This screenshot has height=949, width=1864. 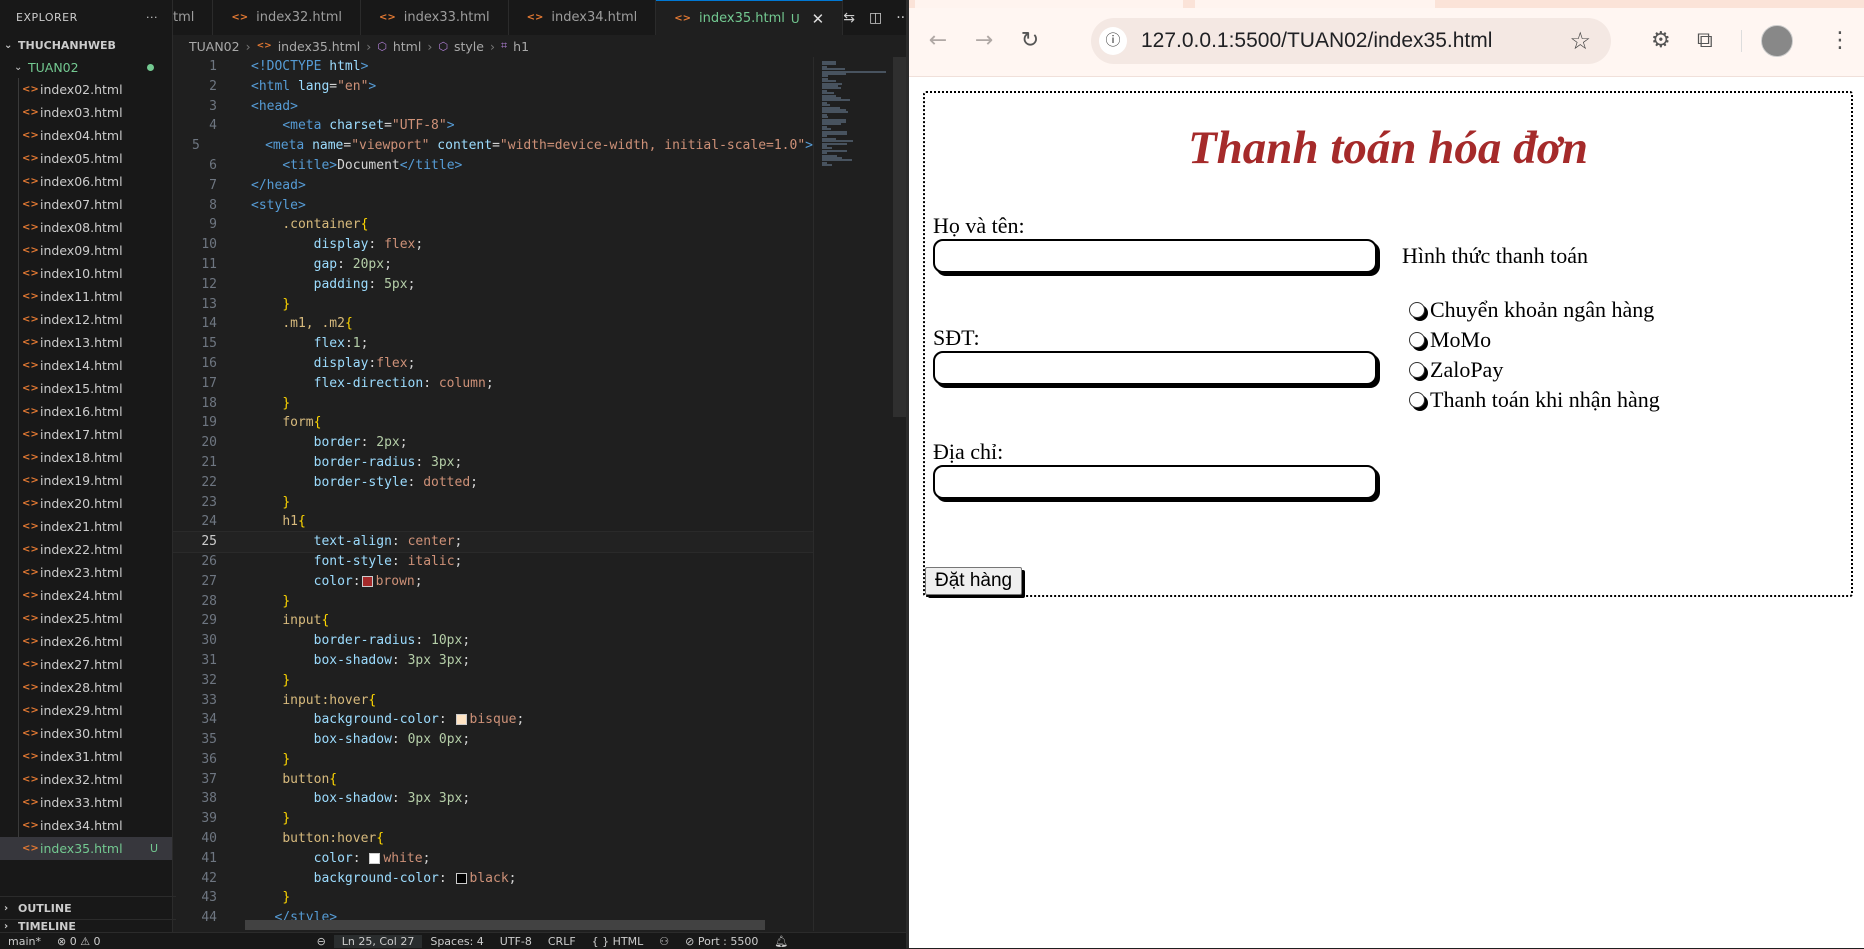 What do you see at coordinates (493, 503) in the screenshot?
I see `code-line: 23 }` at bounding box center [493, 503].